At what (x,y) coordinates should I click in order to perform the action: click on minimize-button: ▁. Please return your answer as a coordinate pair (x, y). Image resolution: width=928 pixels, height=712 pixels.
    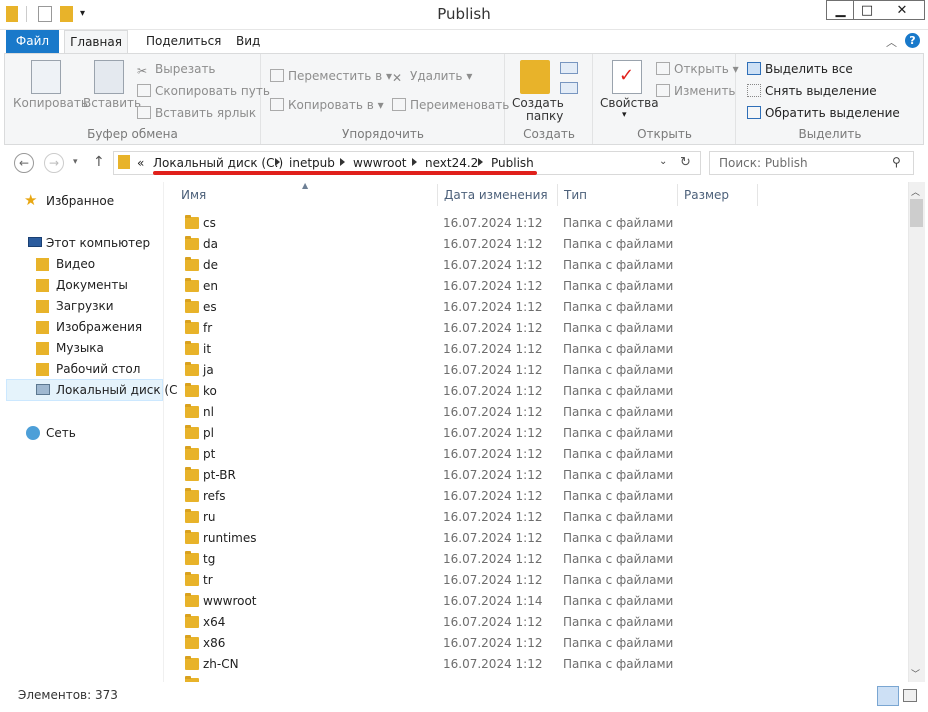
    Looking at the image, I should click on (840, 10).